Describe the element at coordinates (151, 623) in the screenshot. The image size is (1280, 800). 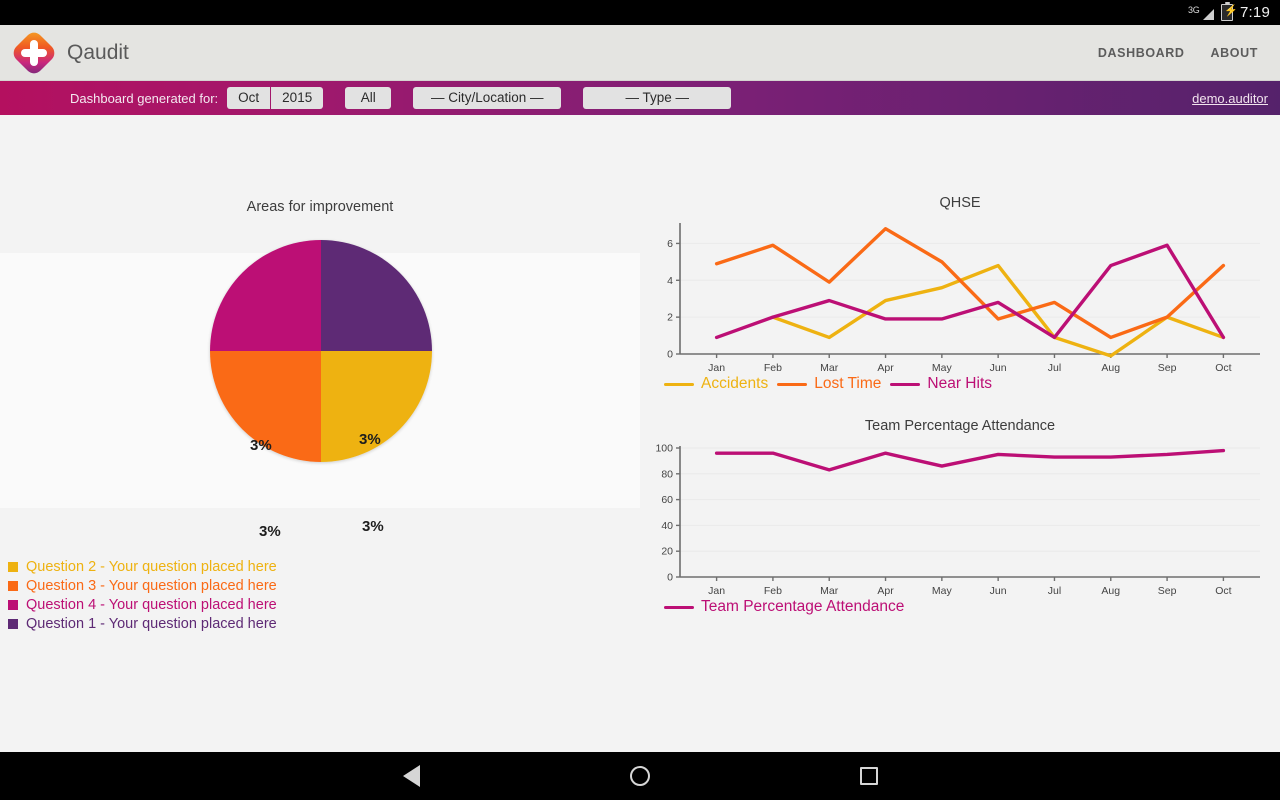
I see `legend-label: Question 1 - Your question placed here` at that location.